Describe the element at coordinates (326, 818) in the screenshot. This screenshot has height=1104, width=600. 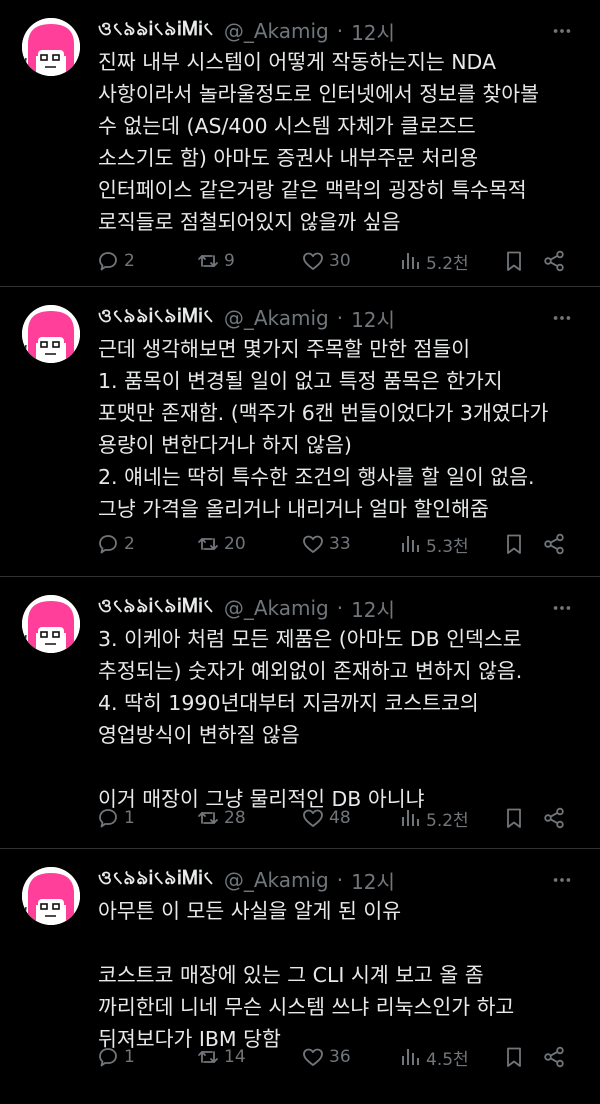
I see `like-button: 48` at that location.